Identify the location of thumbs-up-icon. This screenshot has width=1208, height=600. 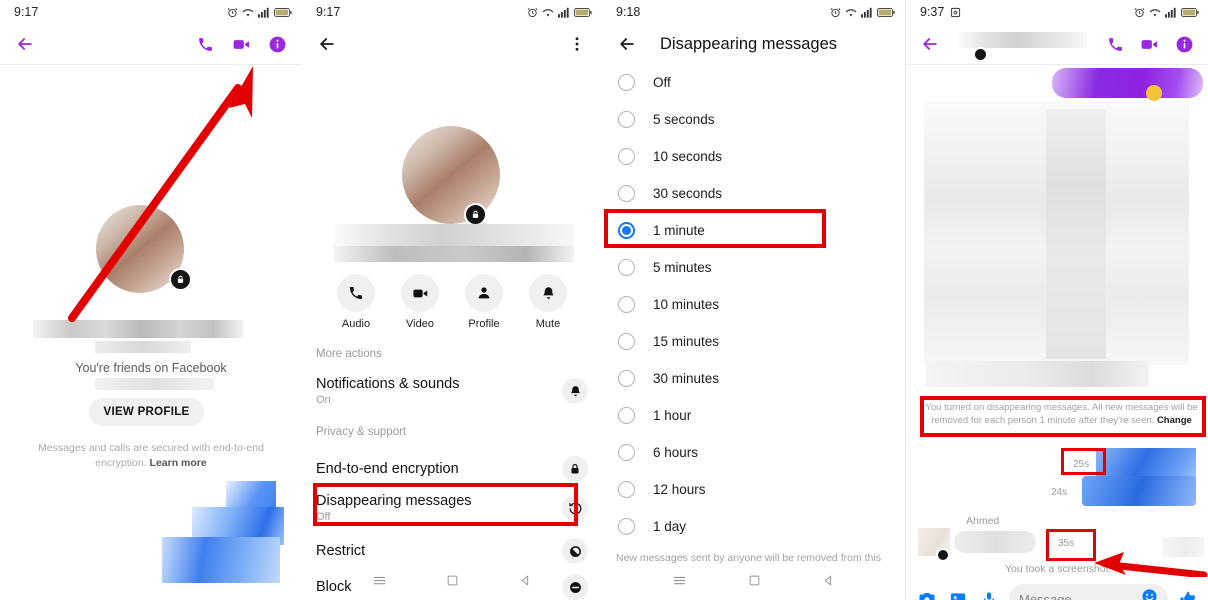
(1188, 594).